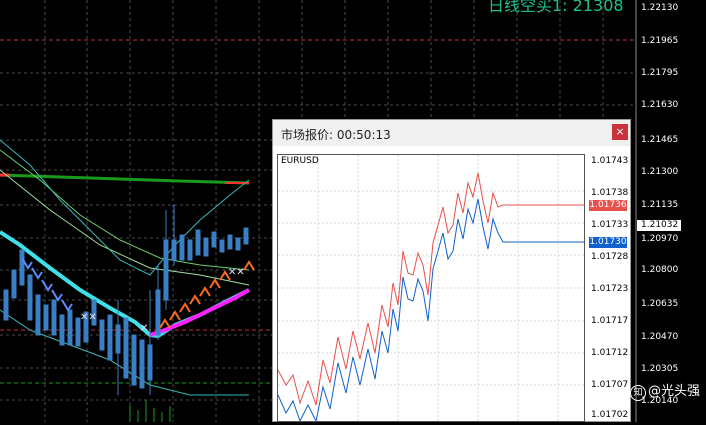  Describe the element at coordinates (660, 73) in the screenshot. I see `axis-price: 1.21795` at that location.